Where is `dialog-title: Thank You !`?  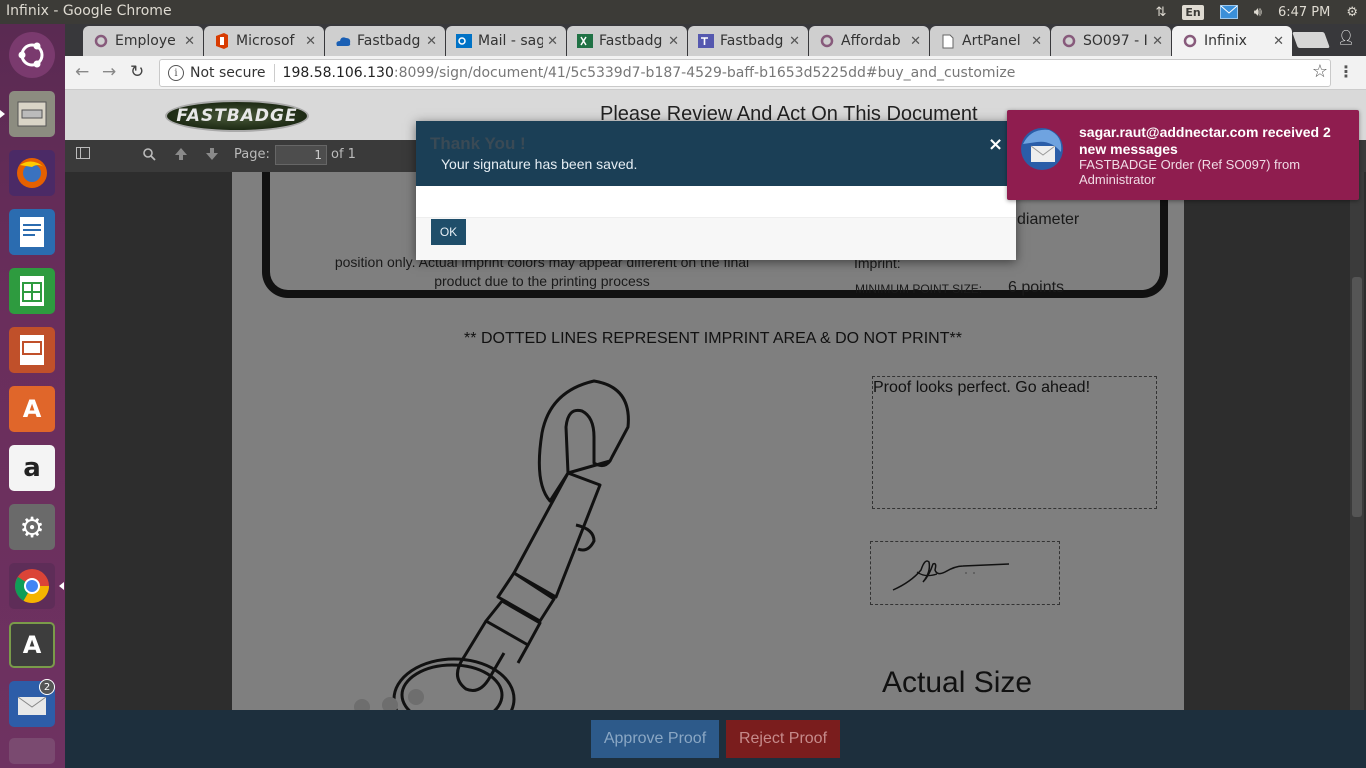
dialog-title: Thank You ! is located at coordinates (478, 143).